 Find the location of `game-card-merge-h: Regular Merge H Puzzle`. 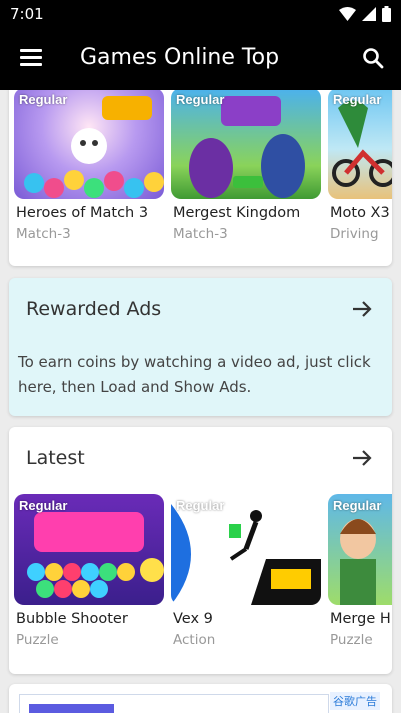

game-card-merge-h: Regular Merge H Puzzle is located at coordinates (360, 571).